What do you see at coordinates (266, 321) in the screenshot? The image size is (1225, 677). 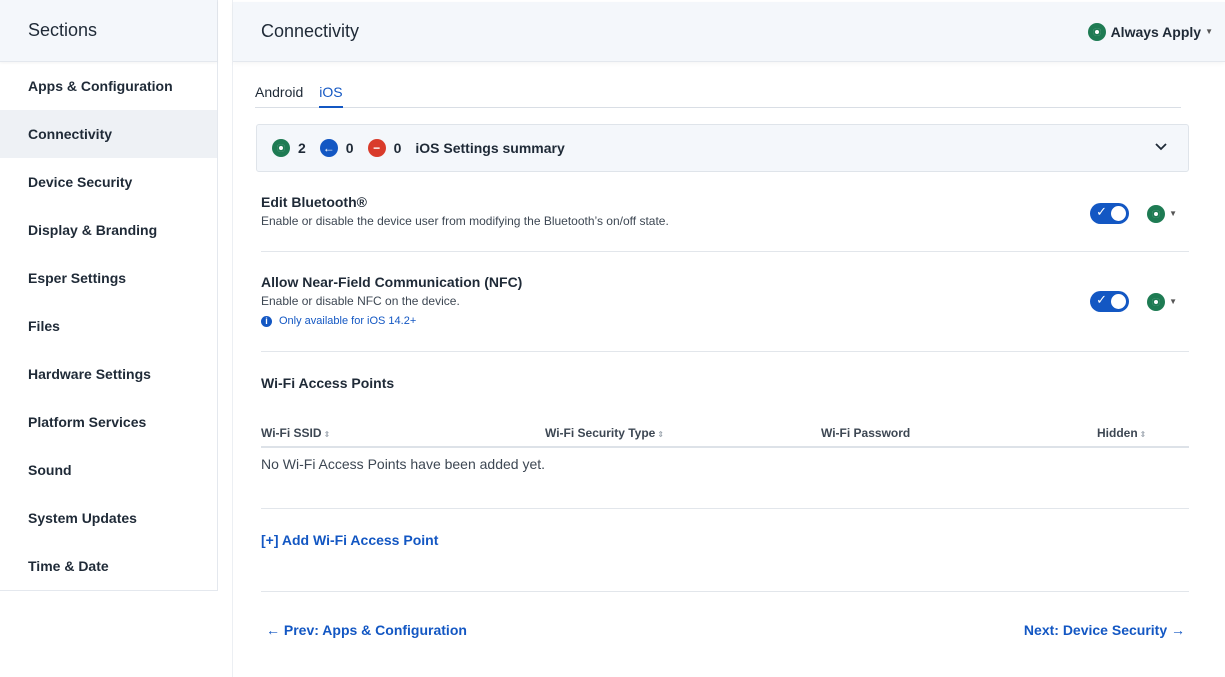 I see `info-icon: i` at bounding box center [266, 321].